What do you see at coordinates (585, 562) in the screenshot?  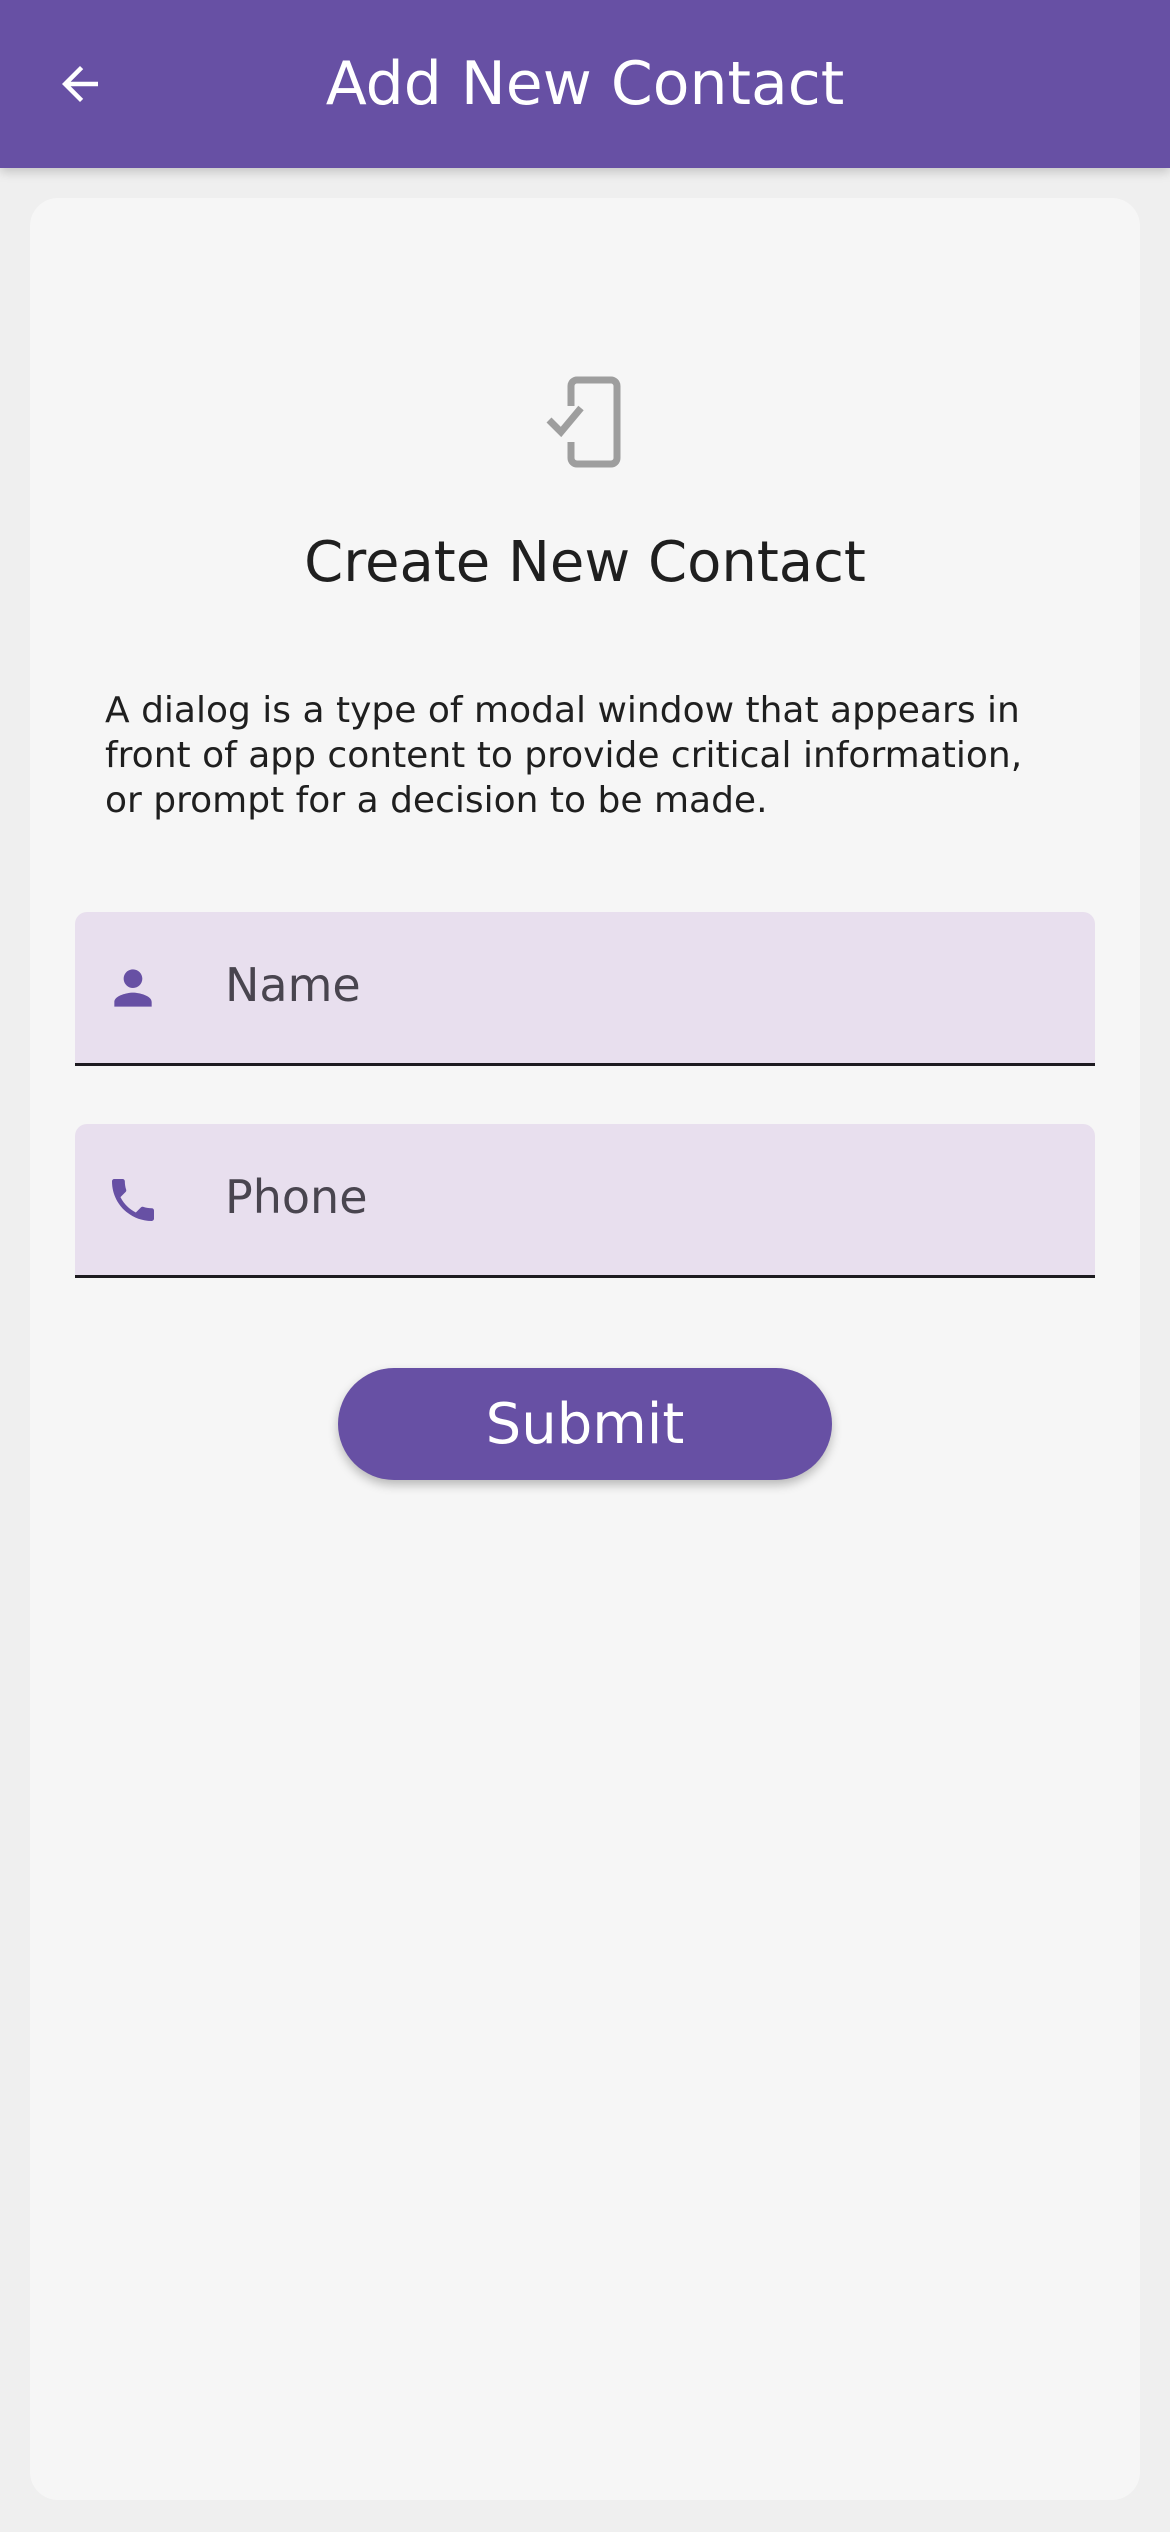 I see `dialog-title: Create New Contact` at bounding box center [585, 562].